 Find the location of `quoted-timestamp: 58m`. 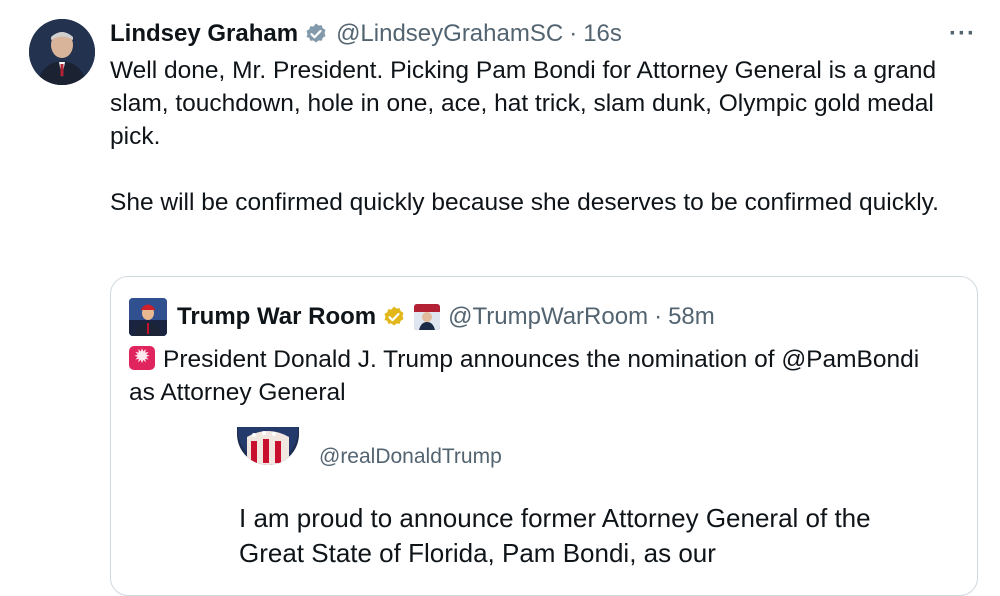

quoted-timestamp: 58m is located at coordinates (691, 317).